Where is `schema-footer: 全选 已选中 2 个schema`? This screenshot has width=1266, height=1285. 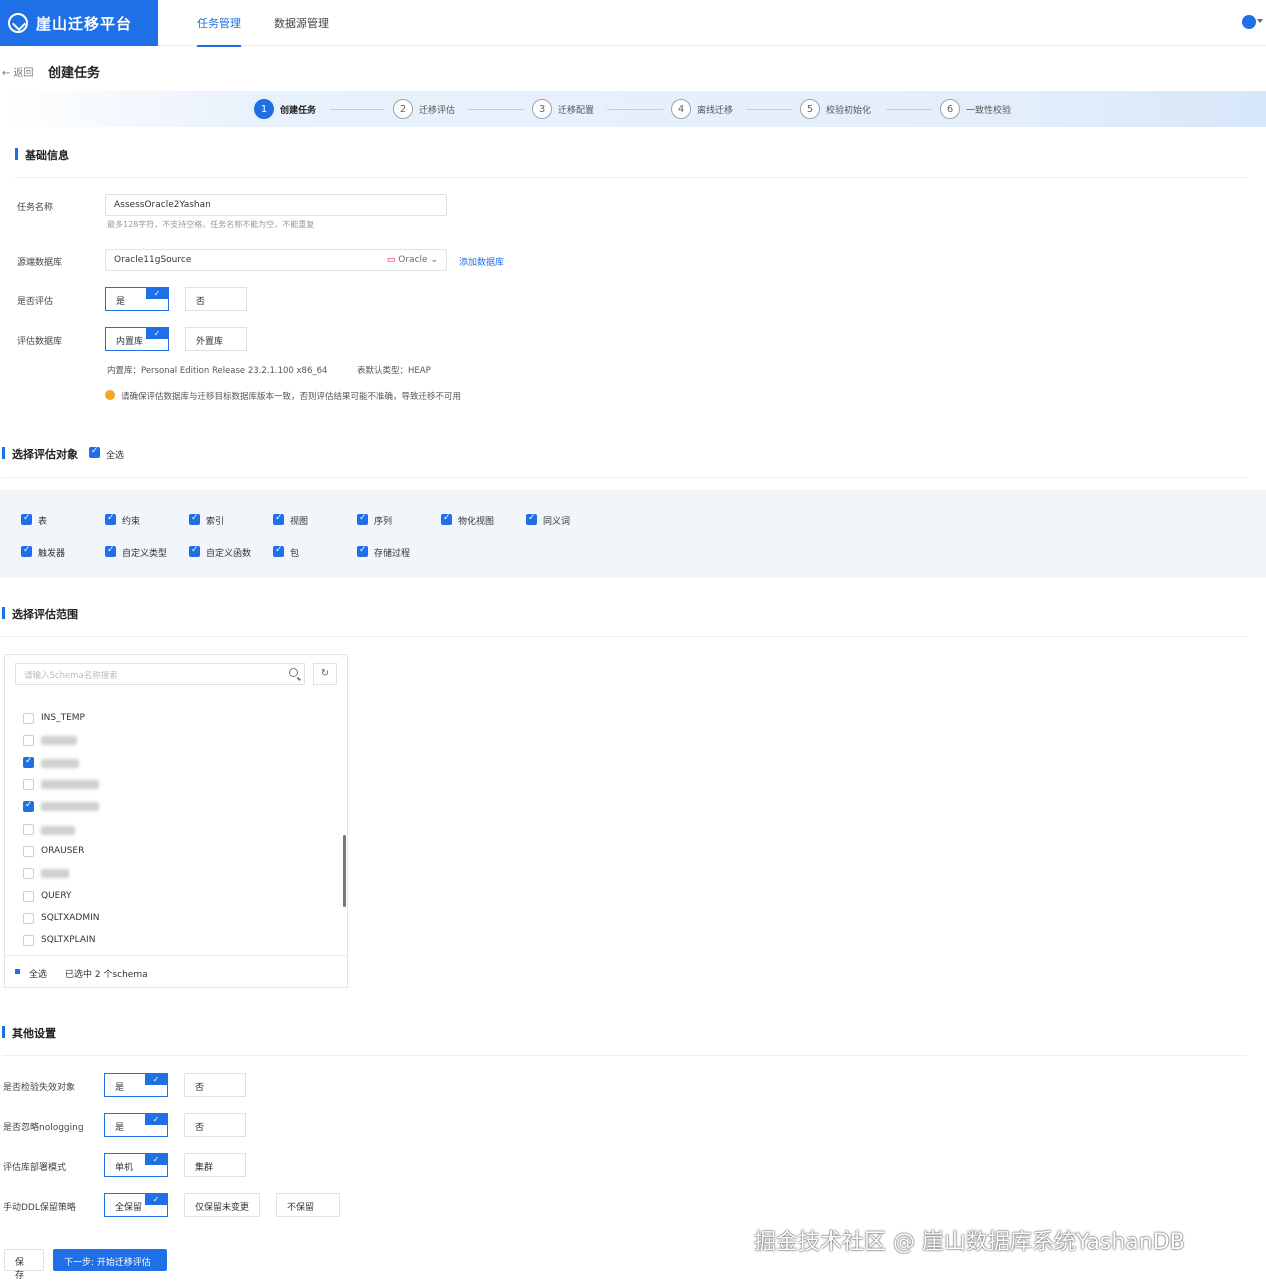
schema-footer: 全选 已选中 2 个schema is located at coordinates (176, 971).